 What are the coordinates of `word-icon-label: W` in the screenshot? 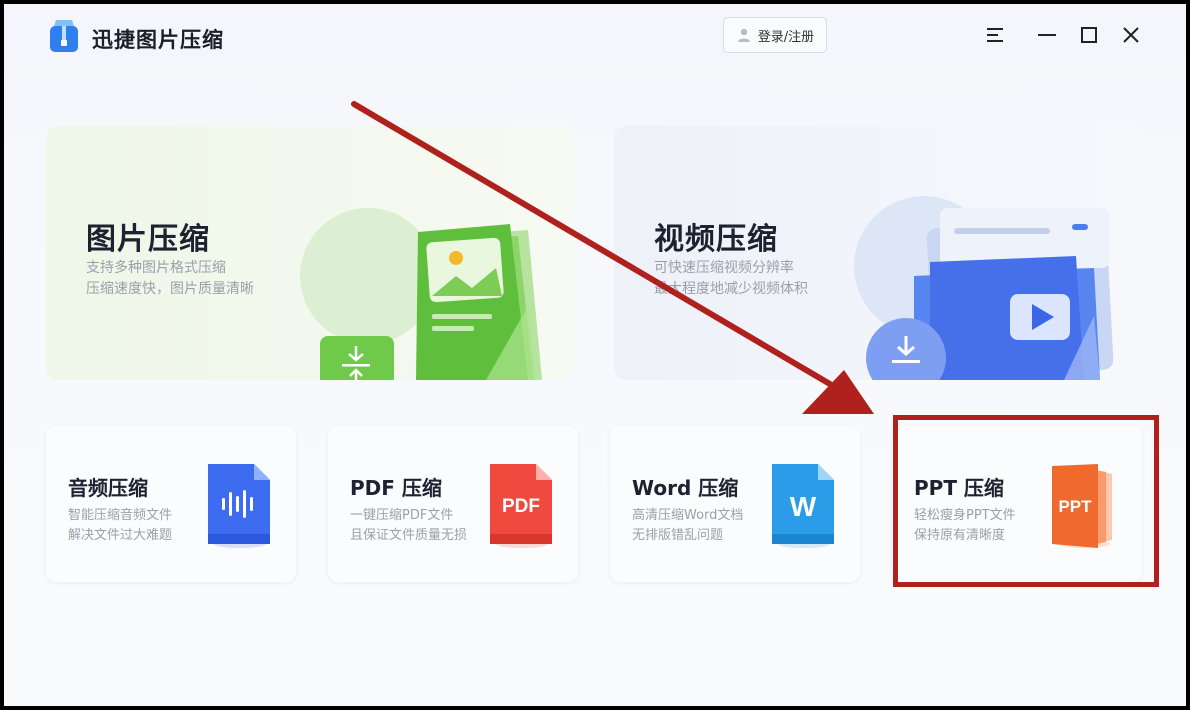 It's located at (803, 506).